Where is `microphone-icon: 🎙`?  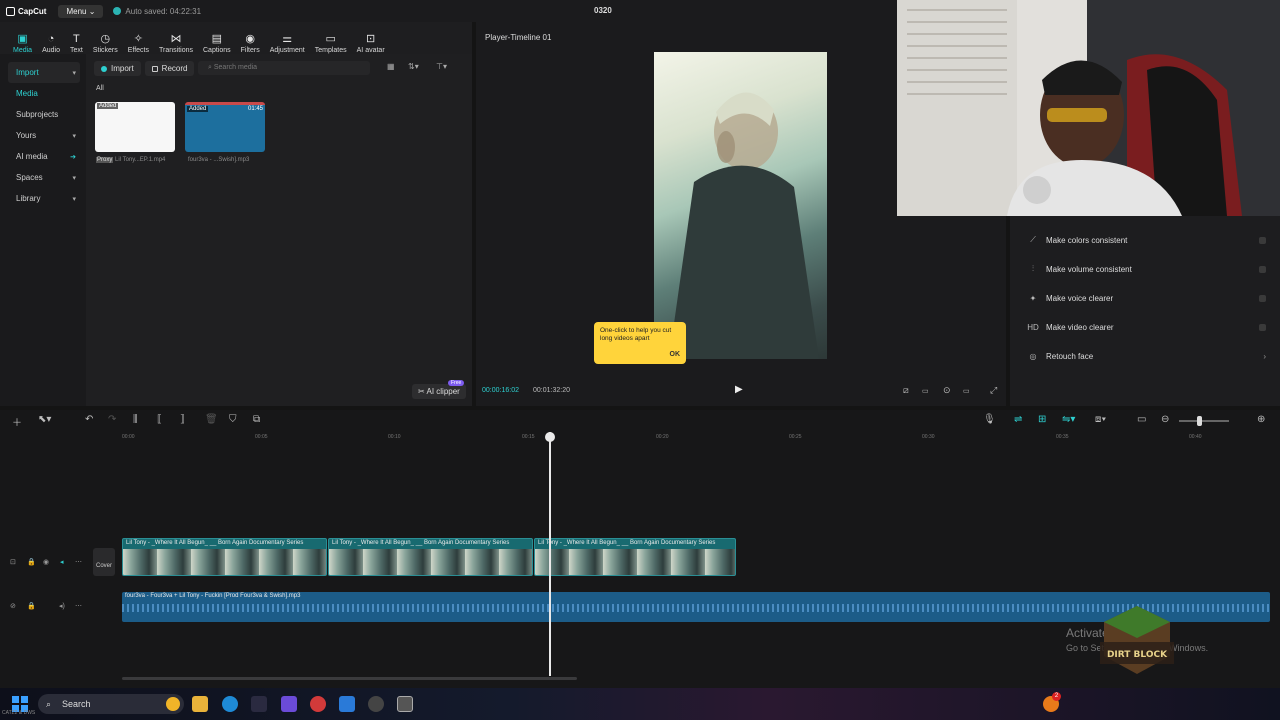 microphone-icon: 🎙 is located at coordinates (989, 419).